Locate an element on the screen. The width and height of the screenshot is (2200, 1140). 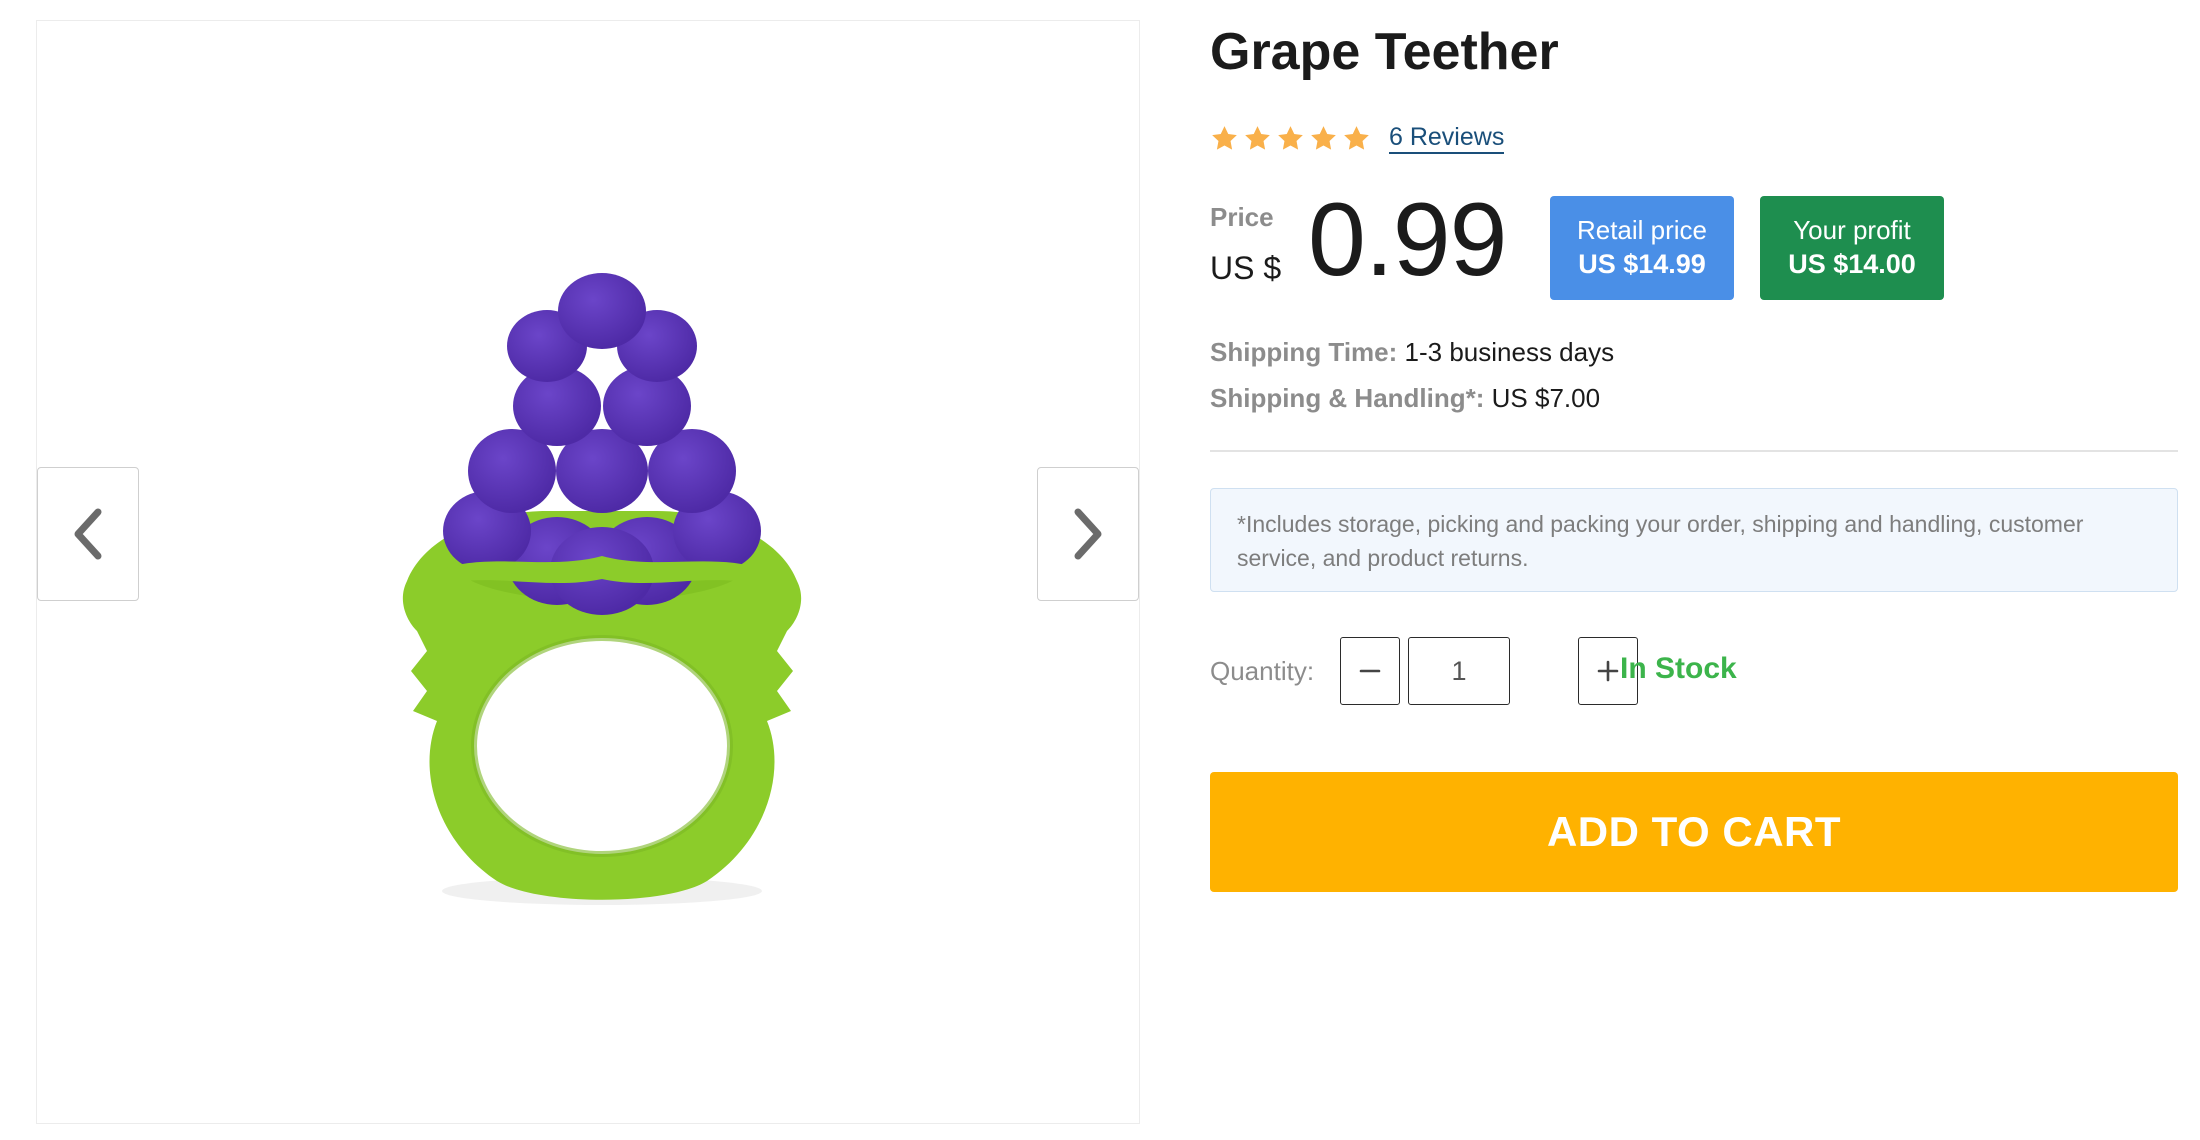
product-rating: 6 Reviews is located at coordinates (1357, 138).